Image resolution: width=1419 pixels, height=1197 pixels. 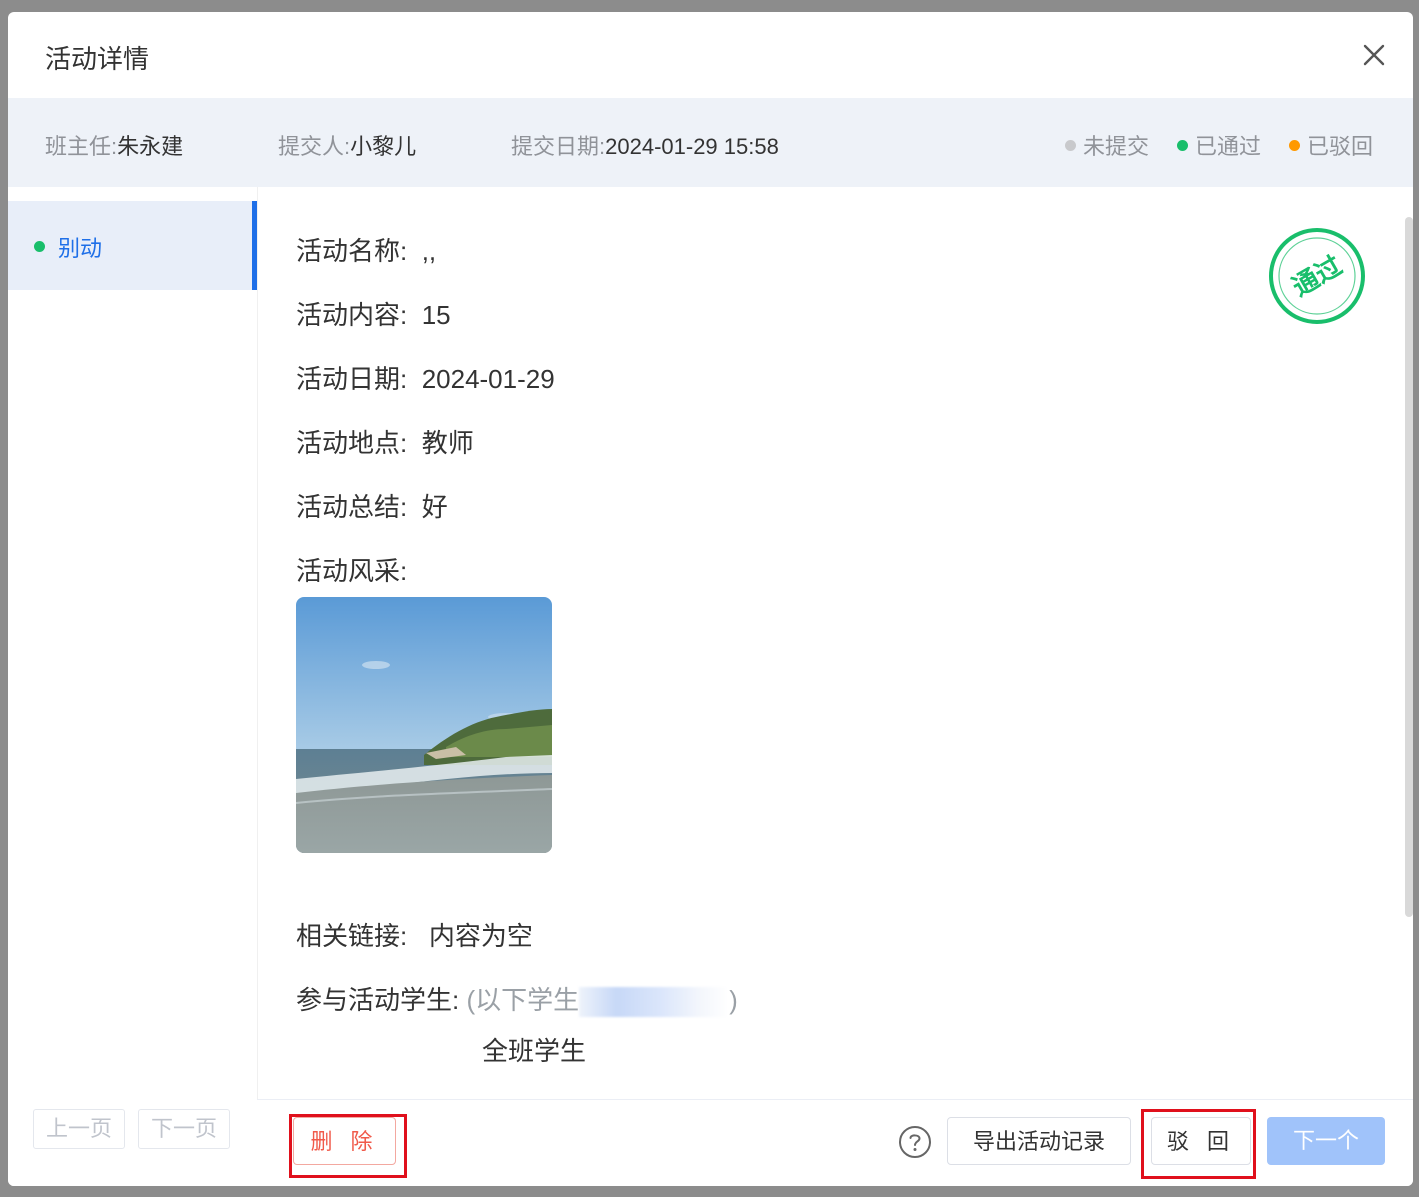 I want to click on delete-button: 删 除, so click(x=344, y=1141).